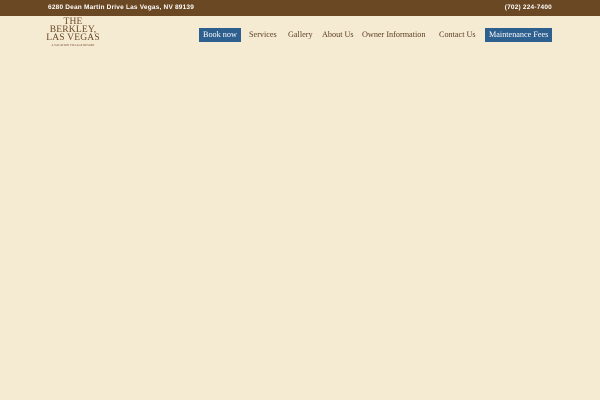  I want to click on nav-item-services: Services, so click(263, 35).